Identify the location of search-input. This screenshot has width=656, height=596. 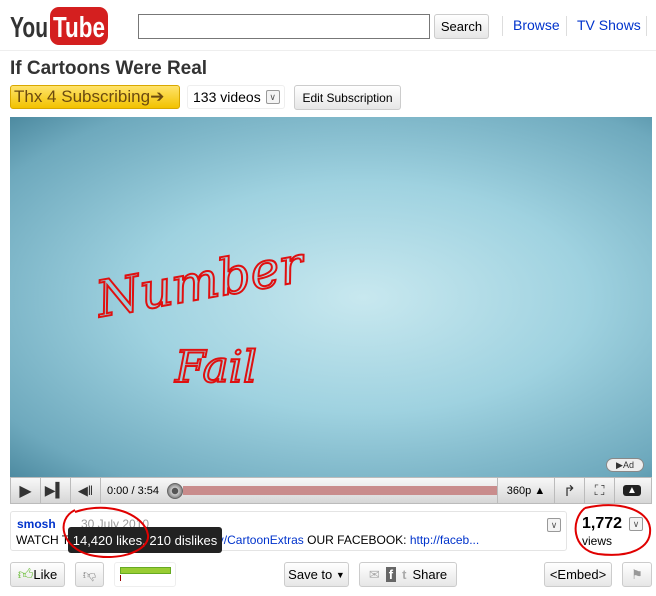
(284, 26).